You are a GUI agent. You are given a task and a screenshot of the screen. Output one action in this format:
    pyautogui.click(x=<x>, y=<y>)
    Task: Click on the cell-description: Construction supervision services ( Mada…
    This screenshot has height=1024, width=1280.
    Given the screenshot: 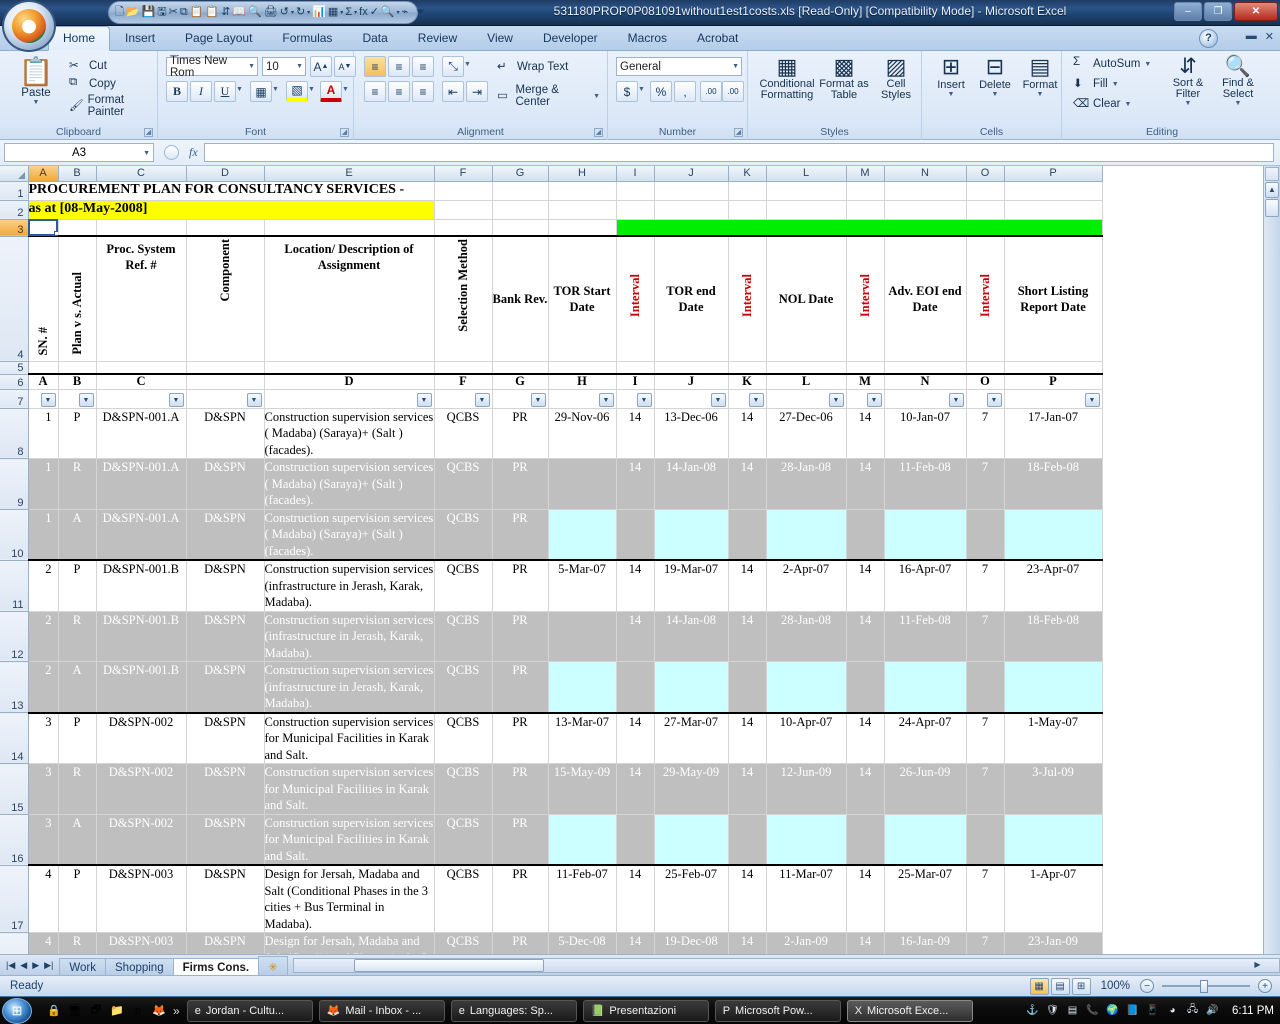 What is the action you would take?
    pyautogui.click(x=349, y=535)
    